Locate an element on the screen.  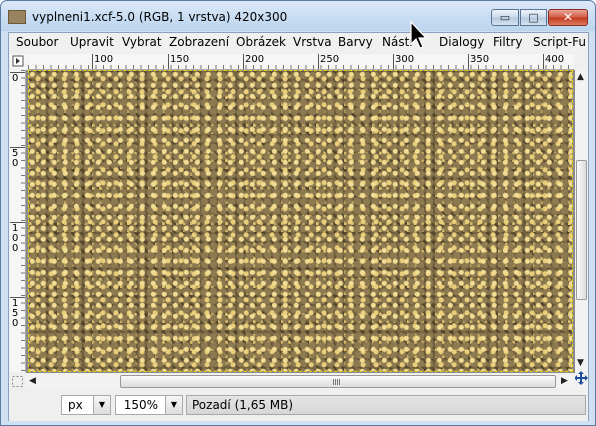
menu-nav-icon is located at coordinates (18, 61).